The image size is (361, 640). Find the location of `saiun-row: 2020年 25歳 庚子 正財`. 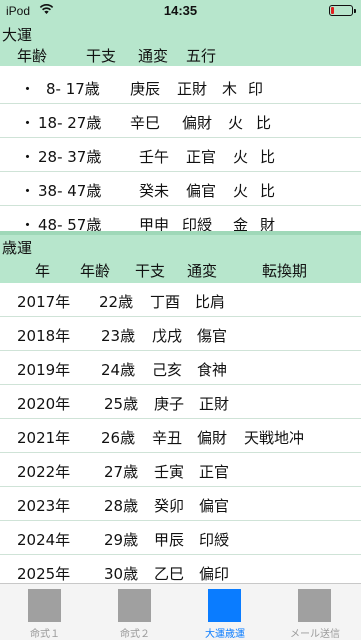

saiun-row: 2020年 25歳 庚子 正財 is located at coordinates (180, 402).